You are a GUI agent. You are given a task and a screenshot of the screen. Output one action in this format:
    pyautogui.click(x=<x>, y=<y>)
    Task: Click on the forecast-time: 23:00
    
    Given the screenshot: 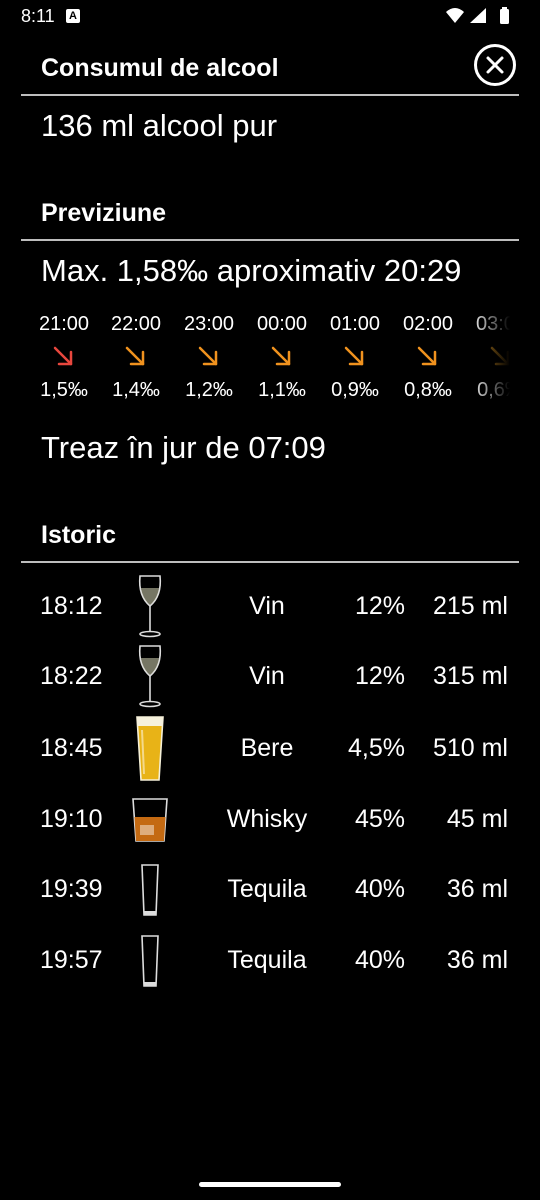 What is the action you would take?
    pyautogui.click(x=209, y=324)
    